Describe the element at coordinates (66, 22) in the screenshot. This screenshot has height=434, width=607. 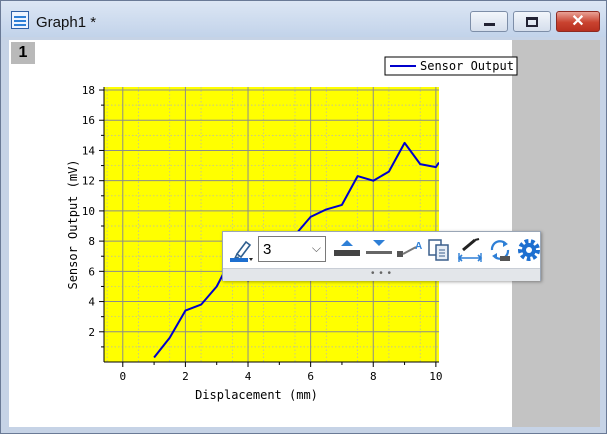
I see `window-title: Graph1 *` at that location.